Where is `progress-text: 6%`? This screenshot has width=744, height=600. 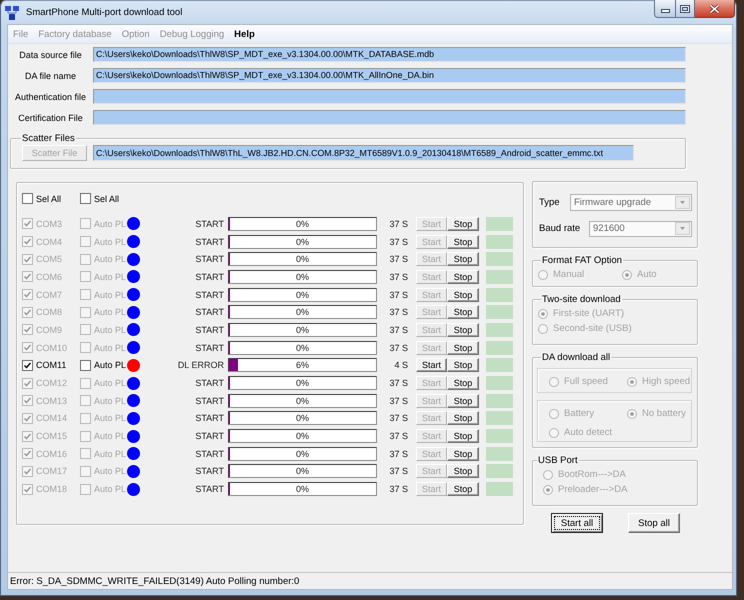
progress-text: 6% is located at coordinates (302, 365).